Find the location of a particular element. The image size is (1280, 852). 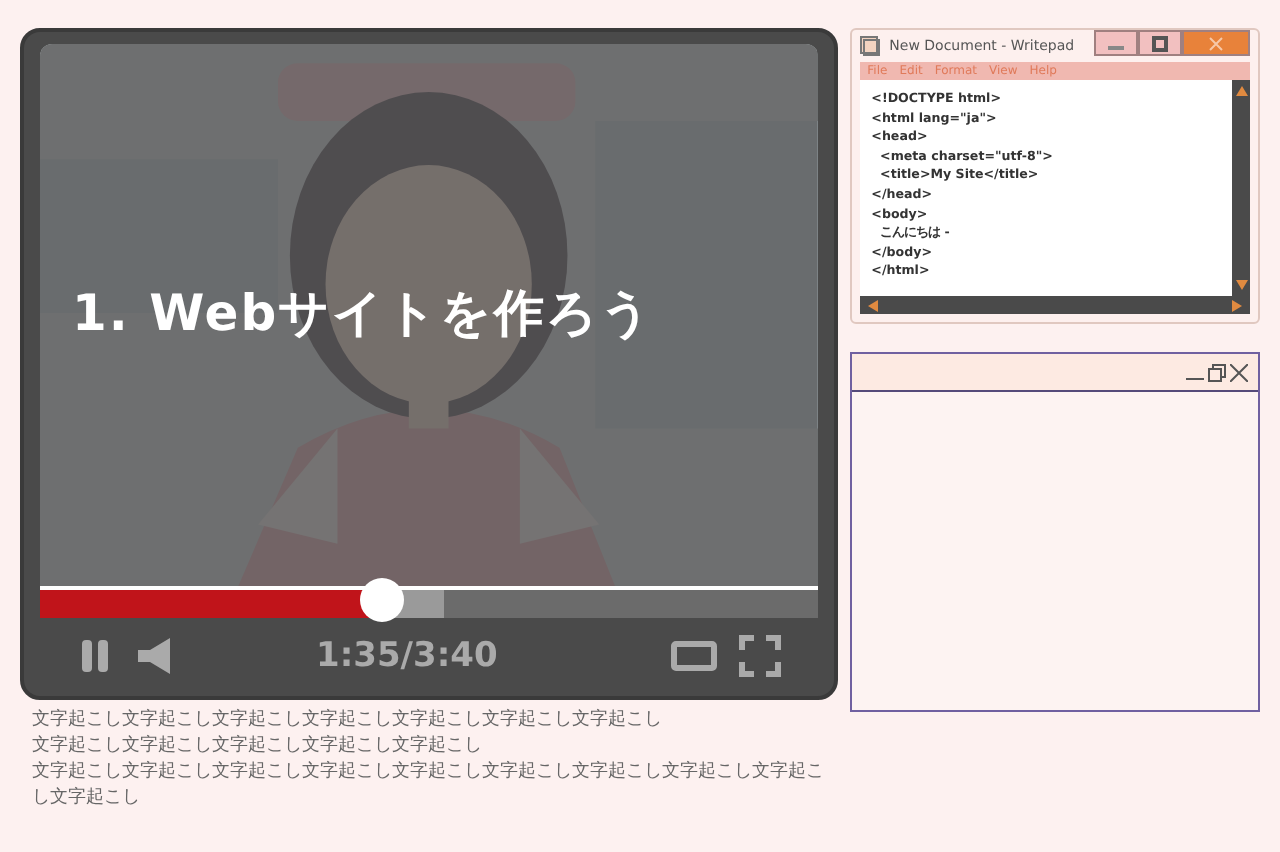

maximize-button is located at coordinates (1160, 43).